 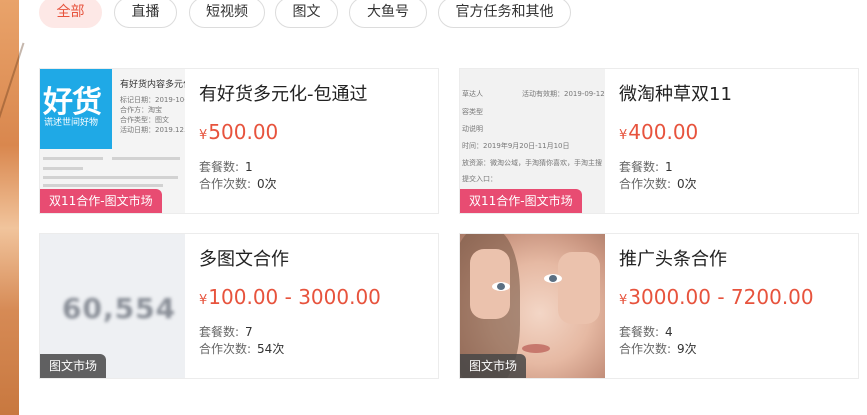 I want to click on tab-dayu: 大鱼号, so click(x=388, y=14).